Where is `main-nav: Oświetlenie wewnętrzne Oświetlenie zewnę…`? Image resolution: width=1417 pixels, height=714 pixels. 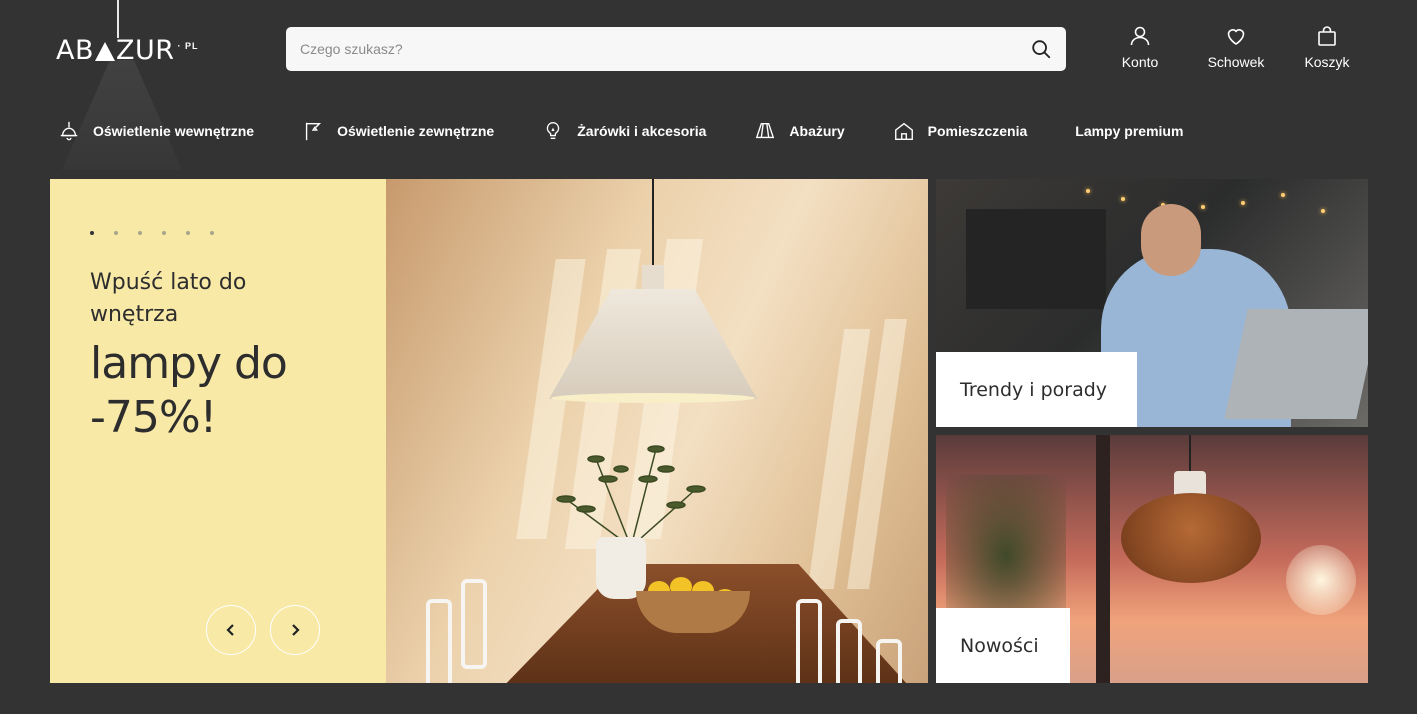 main-nav: Oświetlenie wewnętrzne Oświetlenie zewnę… is located at coordinates (620, 131).